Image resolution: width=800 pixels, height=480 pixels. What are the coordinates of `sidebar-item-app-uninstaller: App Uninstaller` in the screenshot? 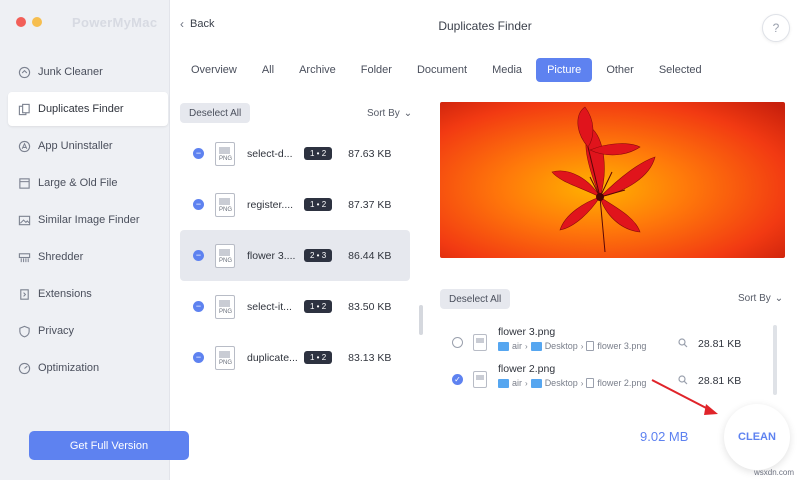 It's located at (88, 146).